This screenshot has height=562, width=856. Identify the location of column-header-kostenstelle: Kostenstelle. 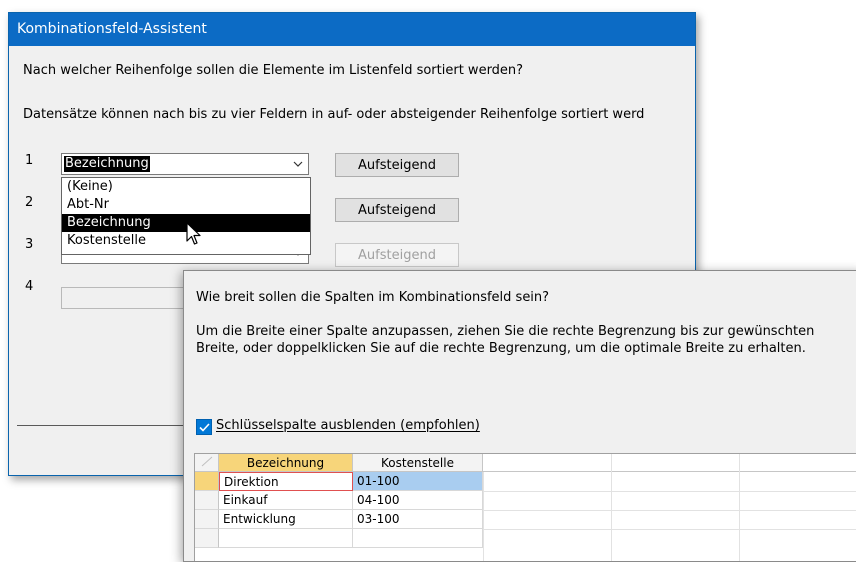
(418, 463).